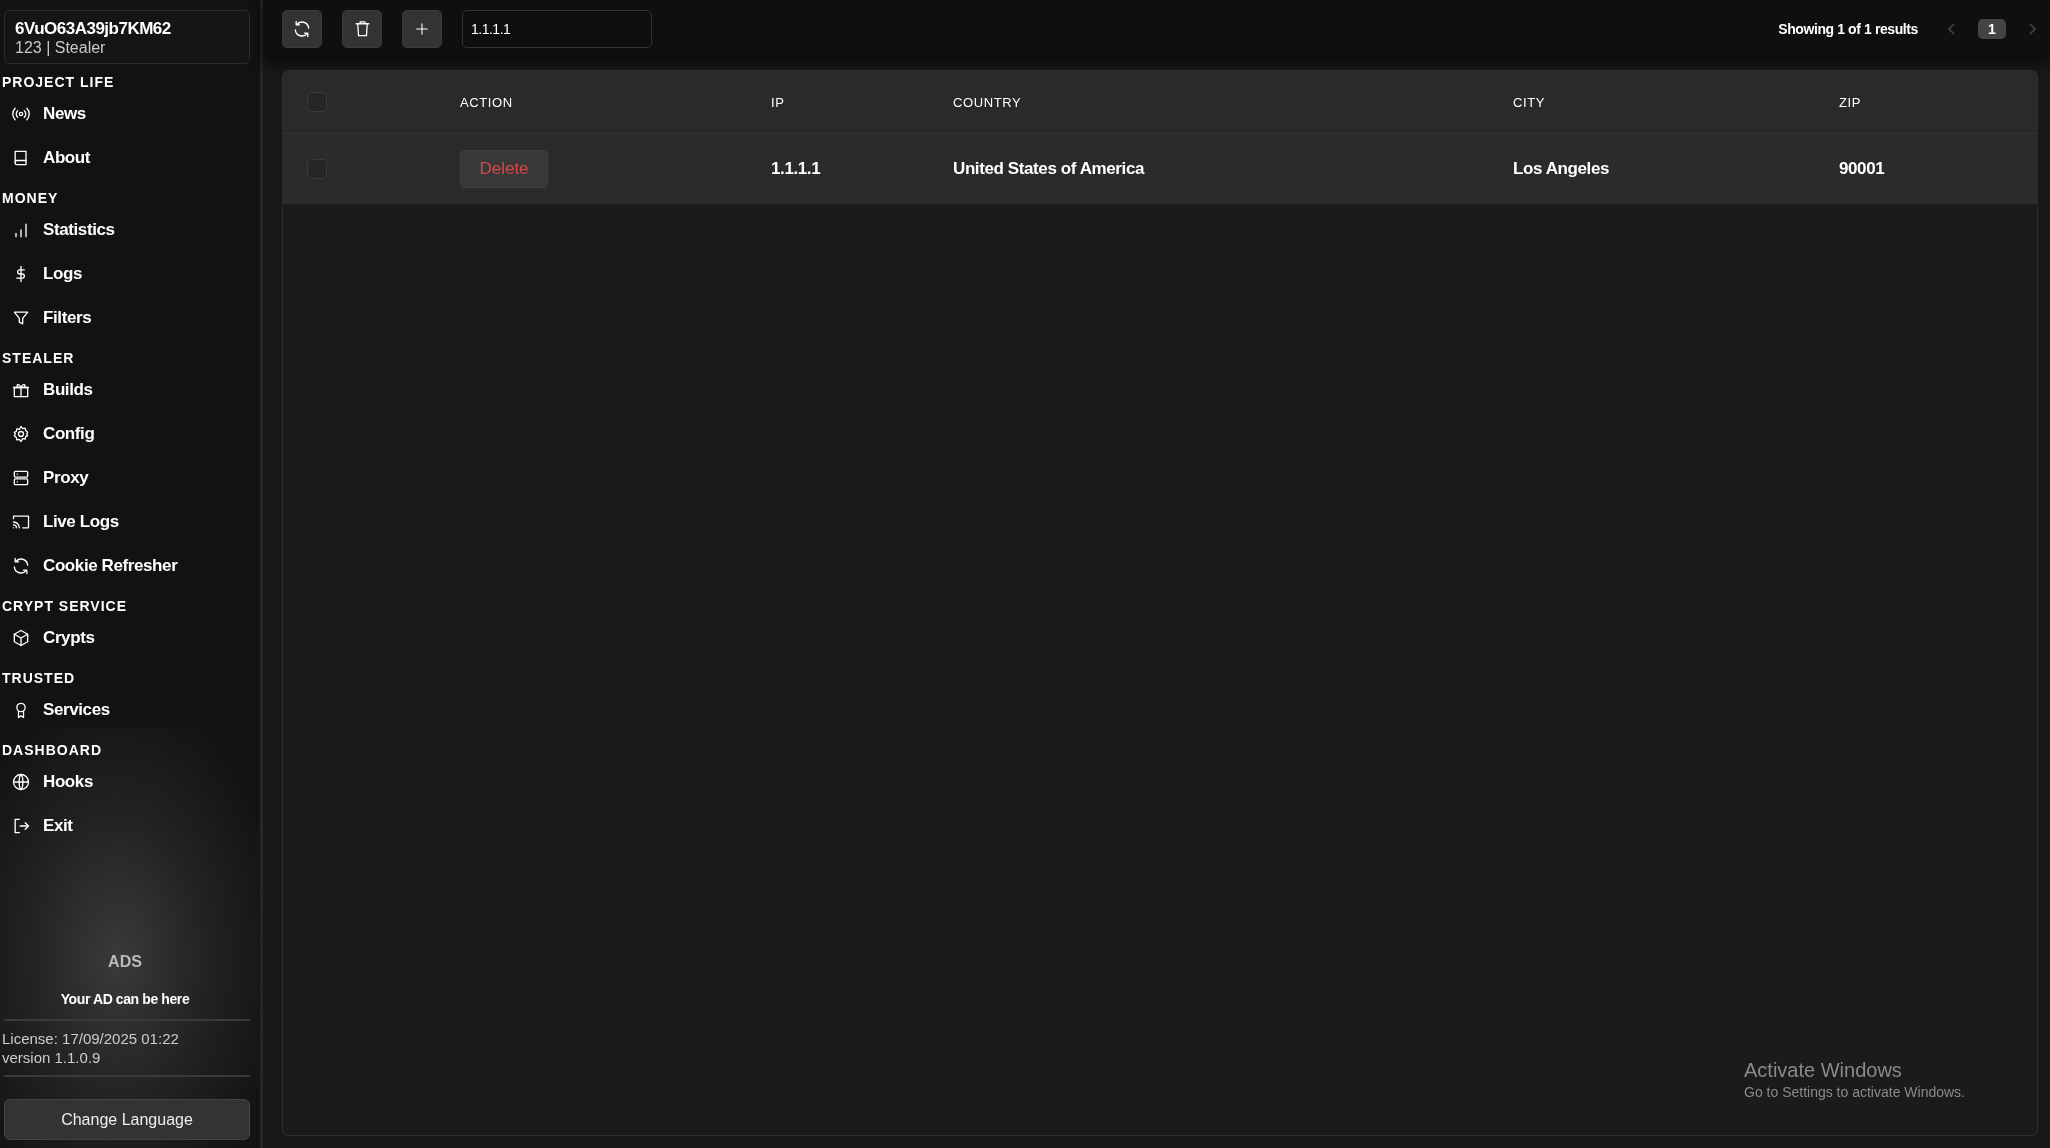  What do you see at coordinates (131, 434) in the screenshot?
I see `sidebar-item: Config` at bounding box center [131, 434].